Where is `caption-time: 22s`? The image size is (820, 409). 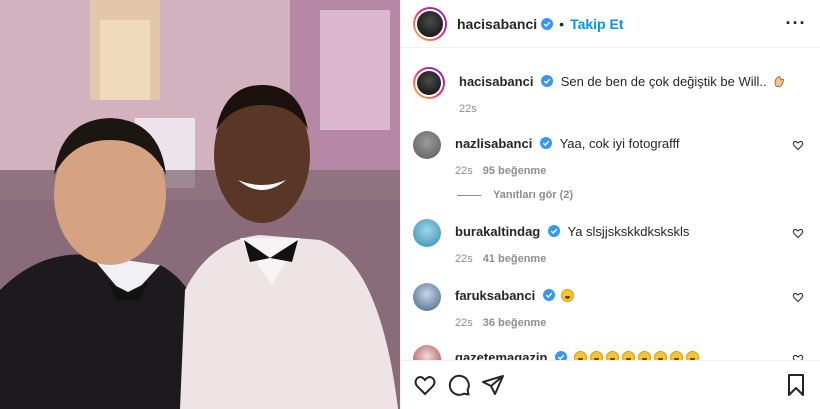
caption-time: 22s is located at coordinates (468, 109).